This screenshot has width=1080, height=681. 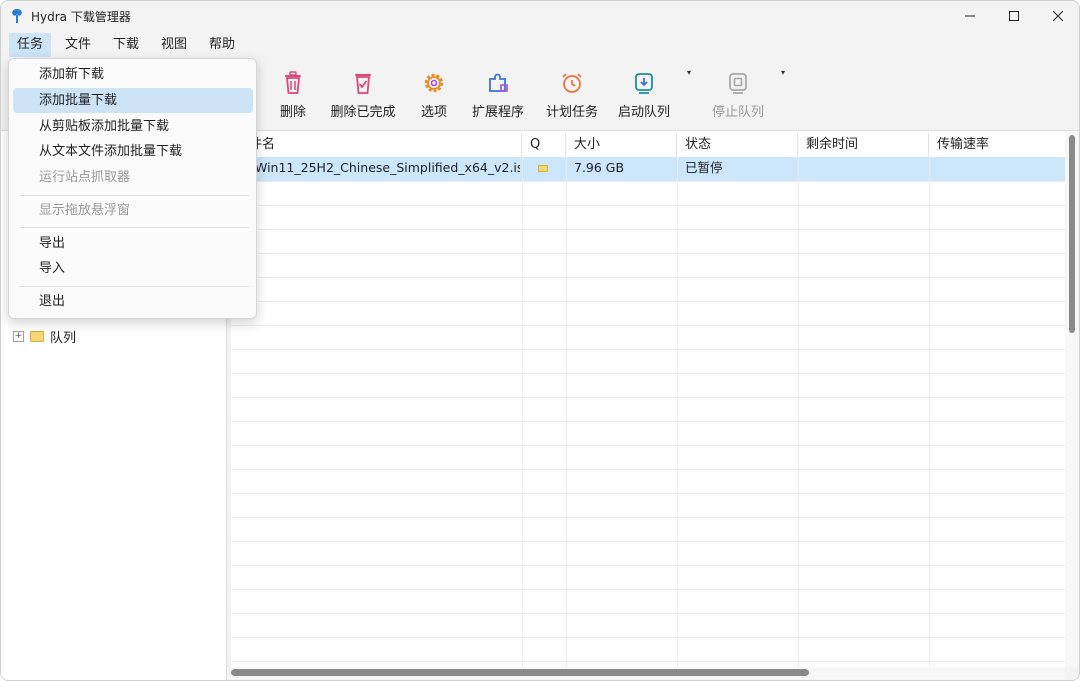 I want to click on tree-label-queue: 队列, so click(x=63, y=338).